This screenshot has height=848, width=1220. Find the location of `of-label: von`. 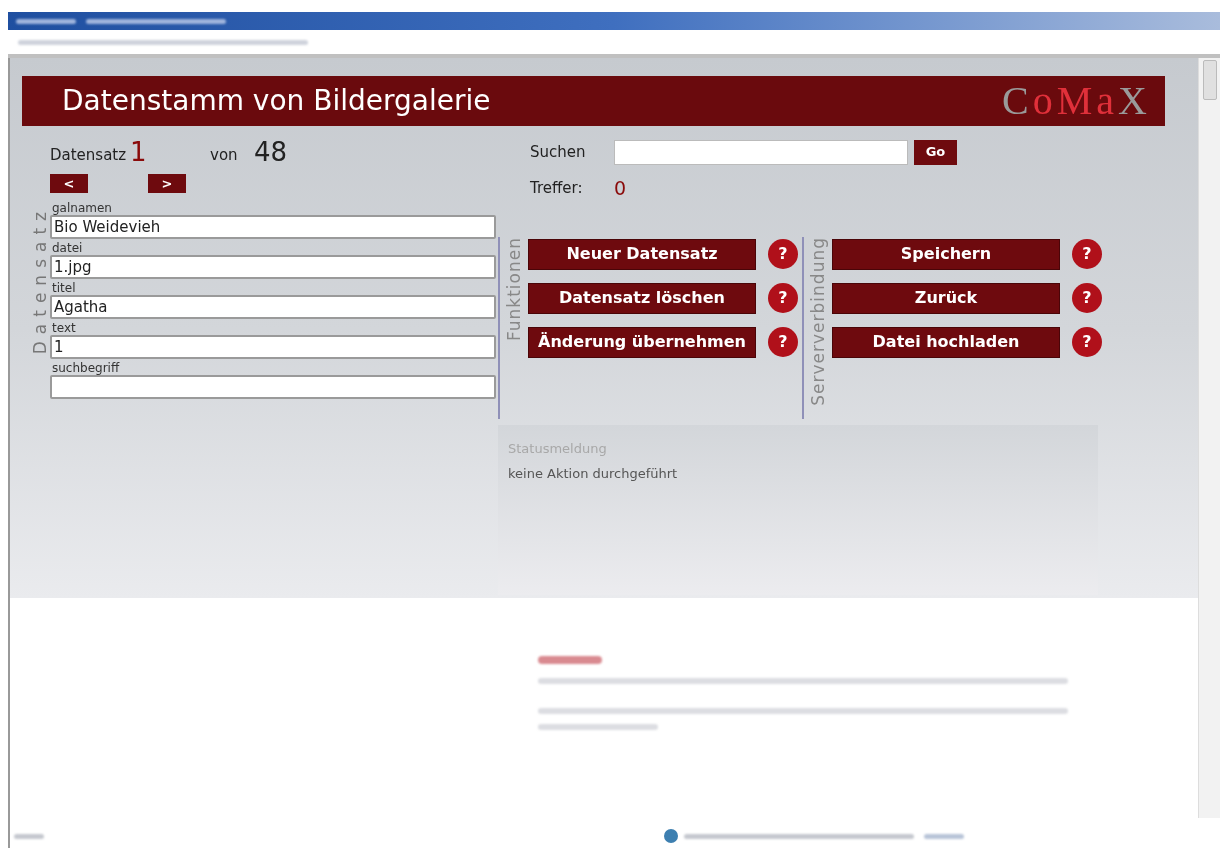

of-label: von is located at coordinates (224, 155).